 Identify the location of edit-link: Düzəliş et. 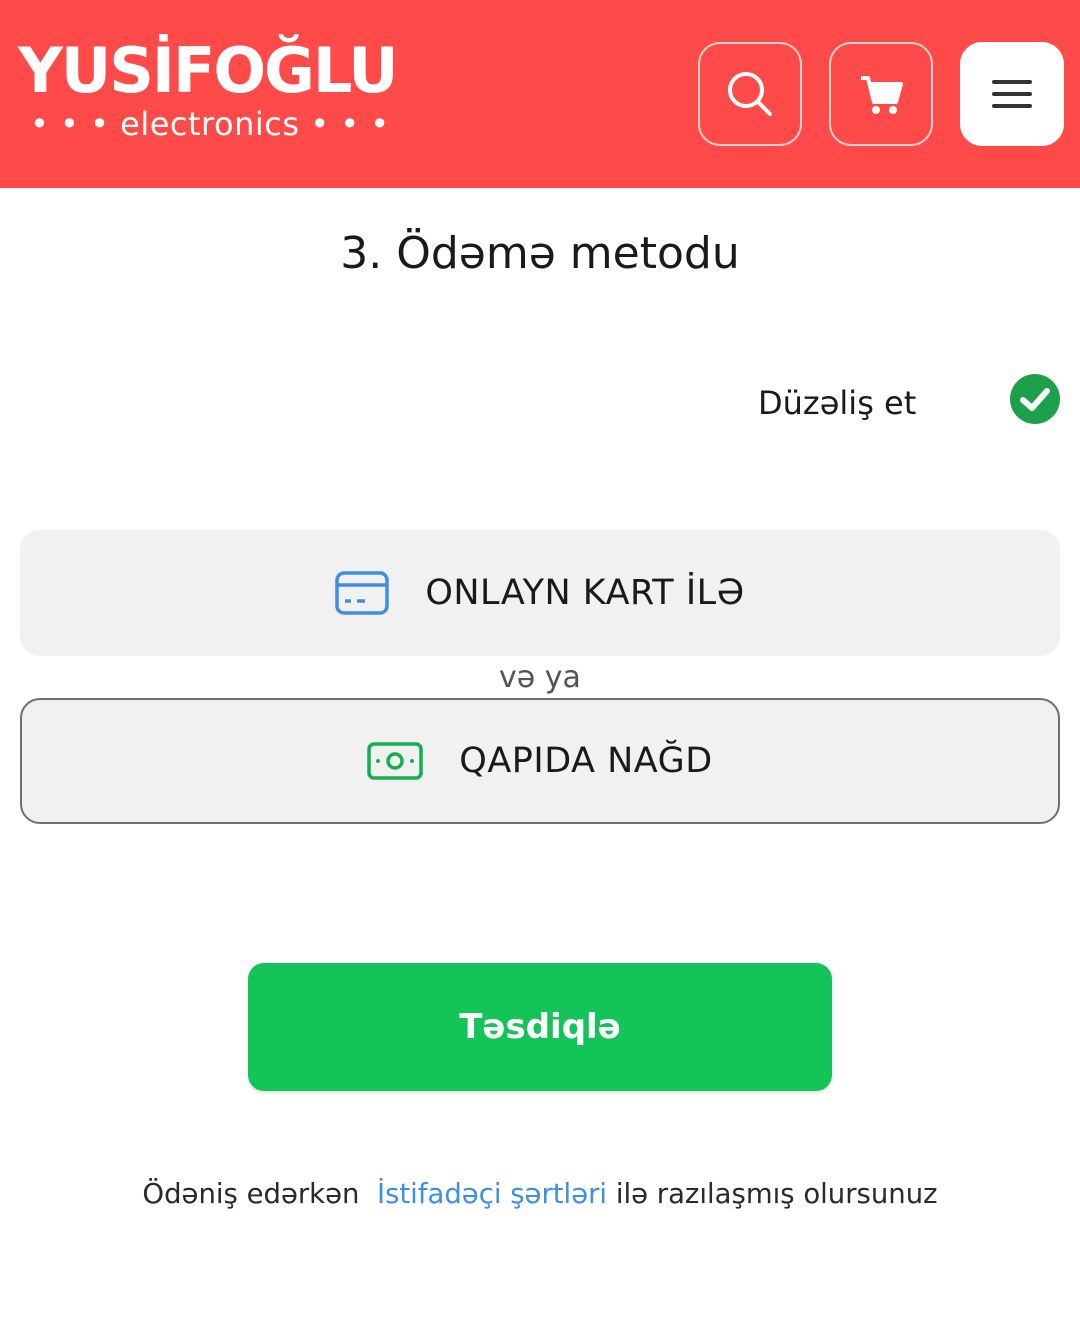
(837, 403).